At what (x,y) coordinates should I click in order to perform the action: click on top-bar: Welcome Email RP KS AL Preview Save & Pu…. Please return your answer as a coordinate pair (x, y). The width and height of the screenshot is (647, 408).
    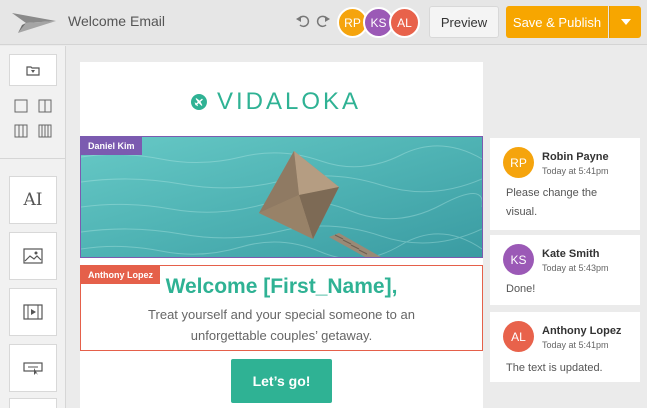
    Looking at the image, I should click on (323, 22).